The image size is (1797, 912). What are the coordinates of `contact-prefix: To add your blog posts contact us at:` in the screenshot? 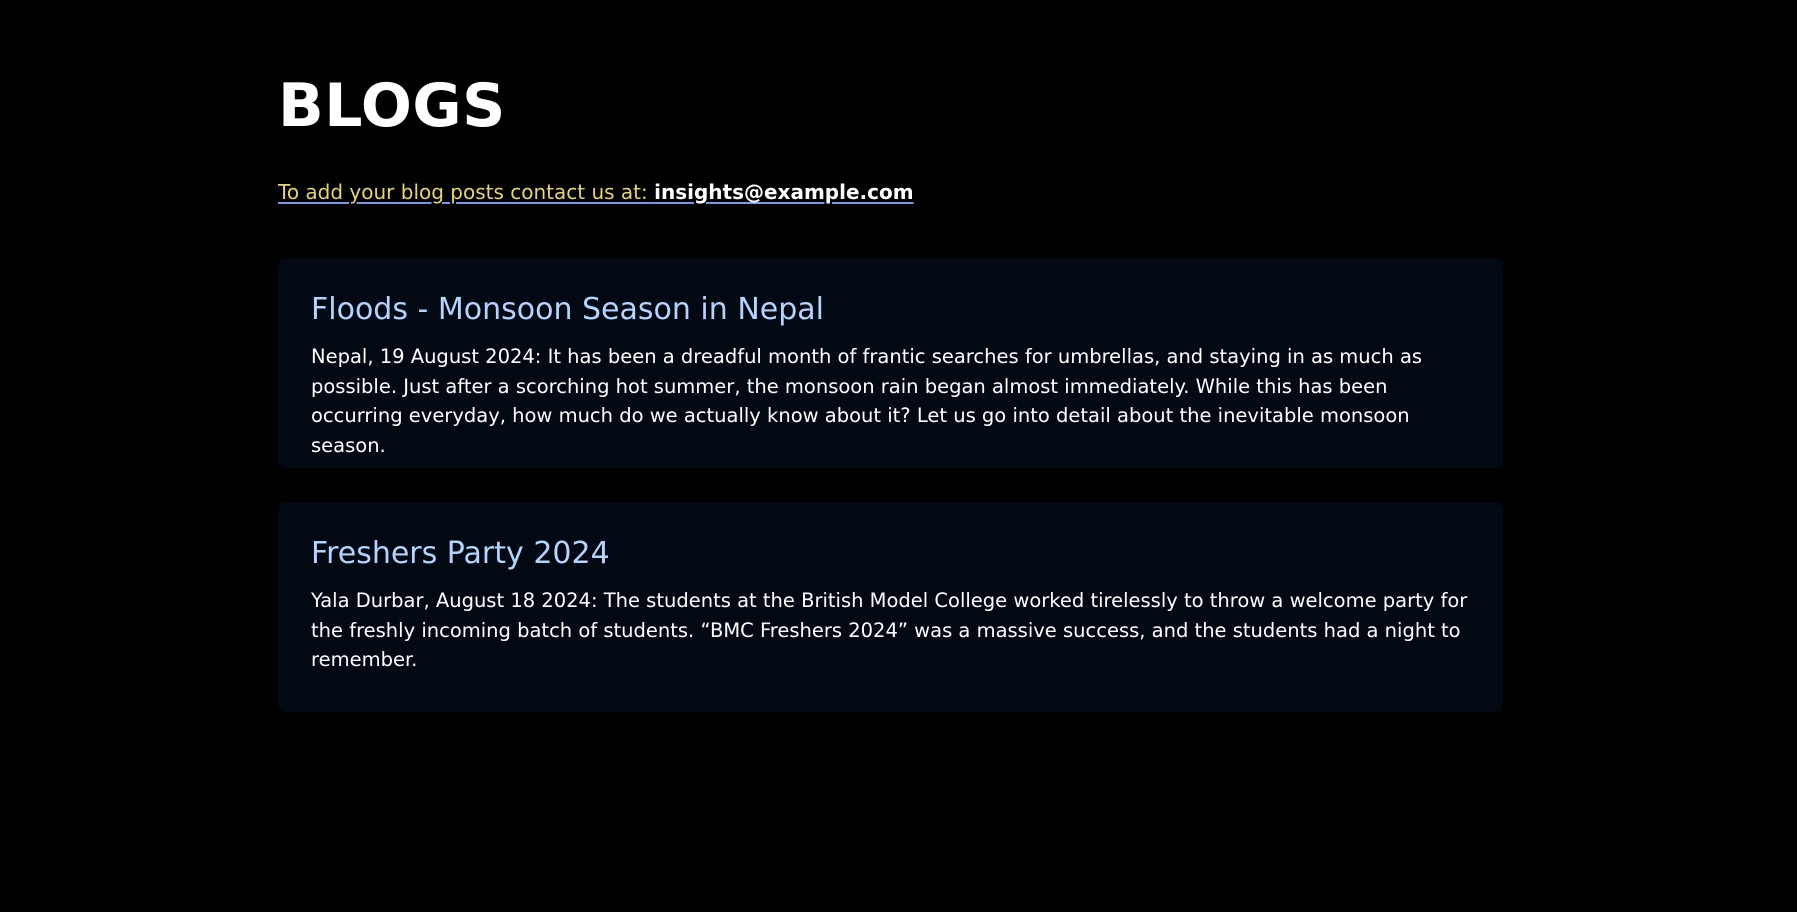 It's located at (466, 192).